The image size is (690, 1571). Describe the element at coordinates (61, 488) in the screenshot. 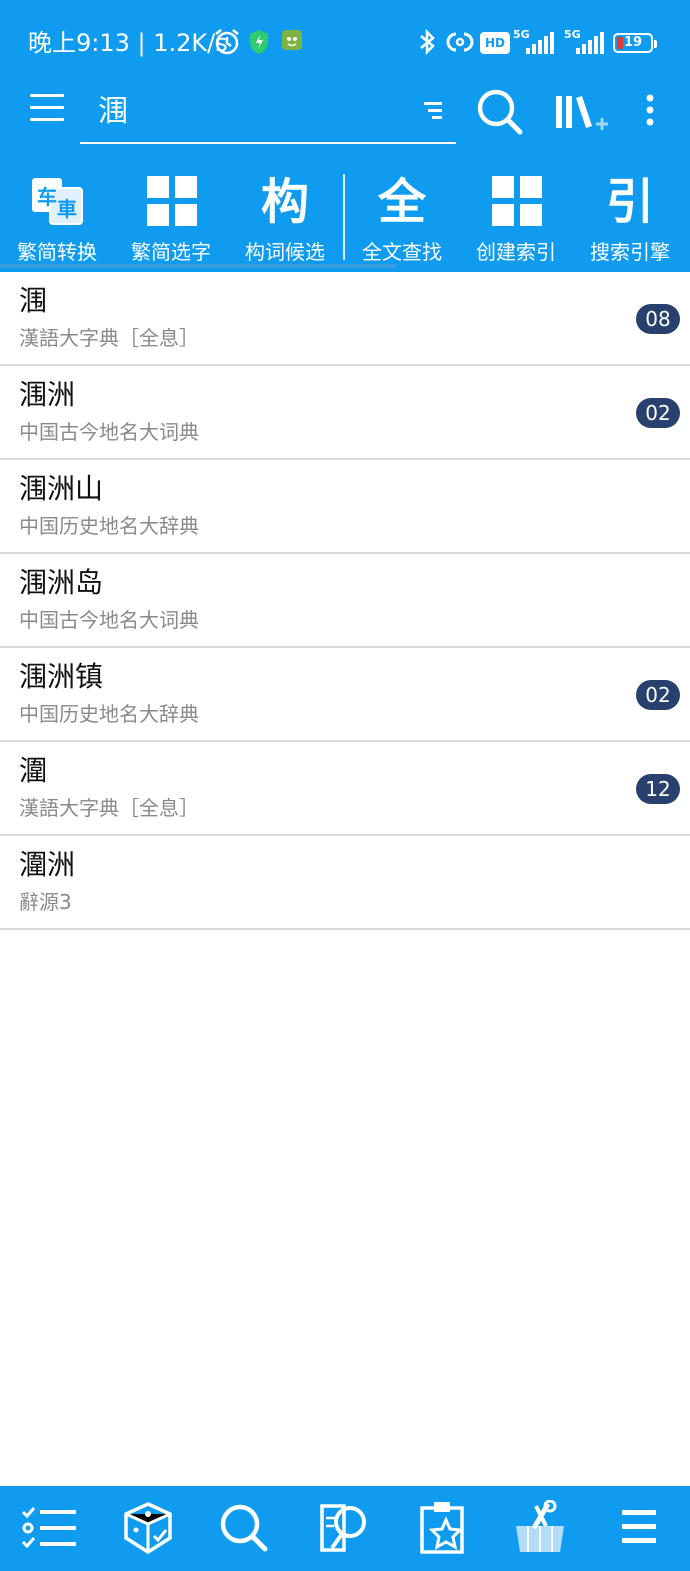

I see `entry-word: 涠洲山` at that location.